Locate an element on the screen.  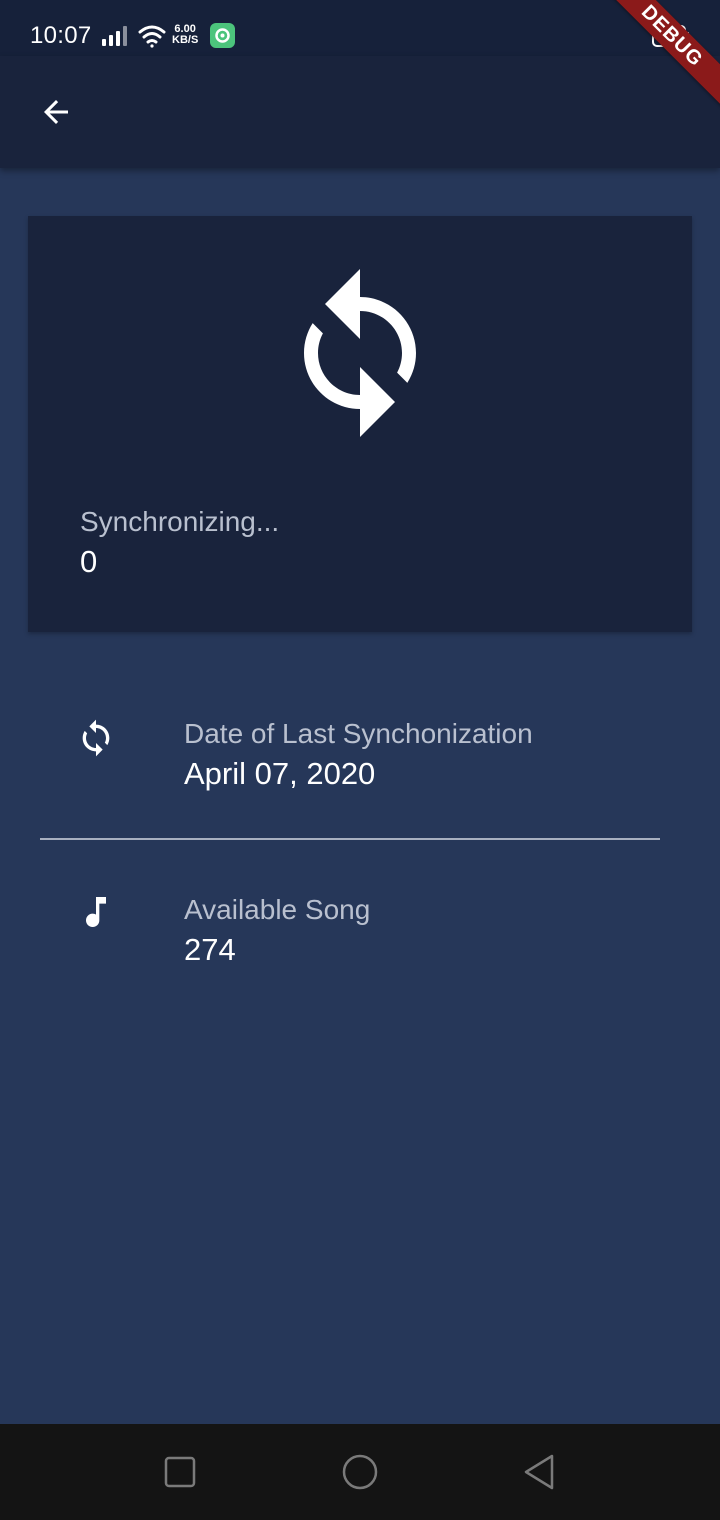
navigation-bar is located at coordinates (360, 1472).